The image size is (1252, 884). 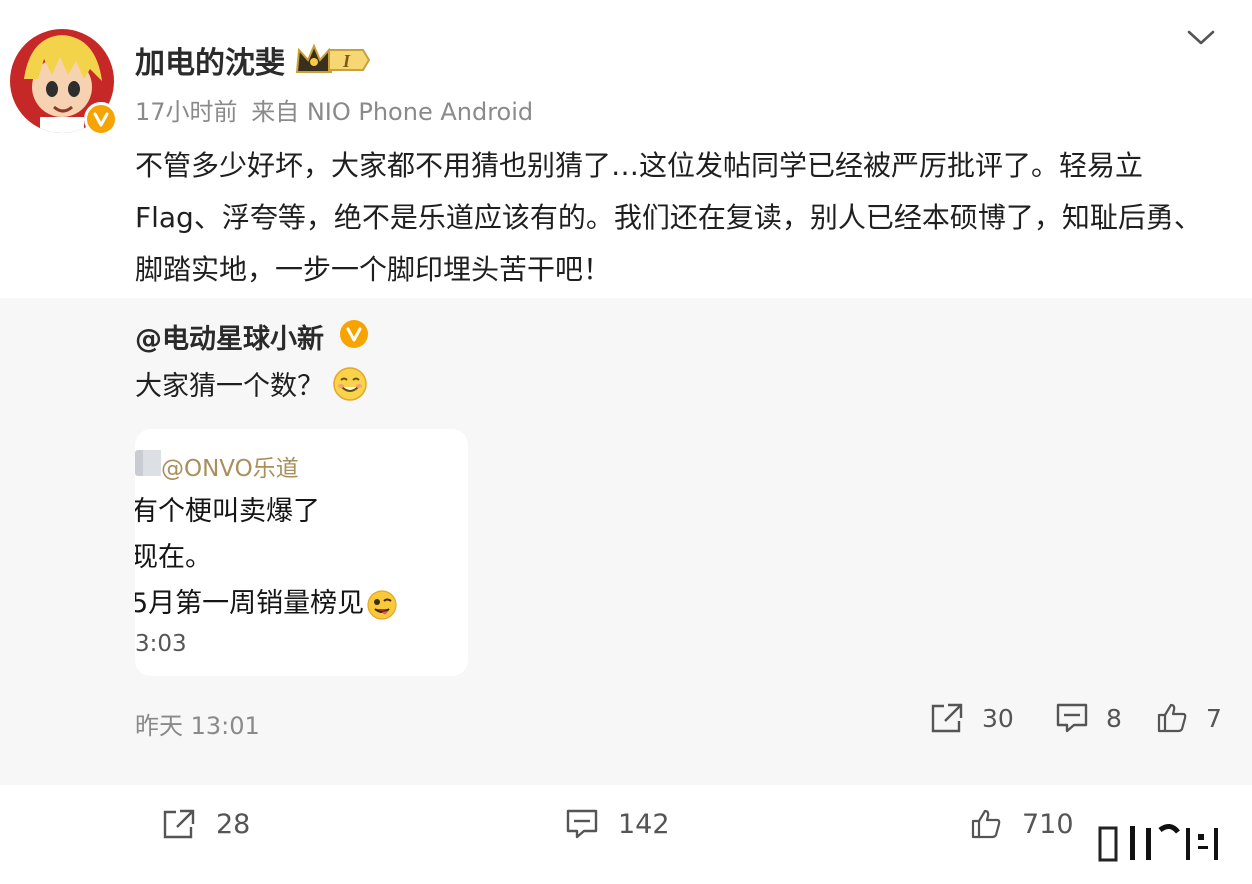 I want to click on screenshot-line-3: 5月第一周销量榜见, so click(x=250, y=603).